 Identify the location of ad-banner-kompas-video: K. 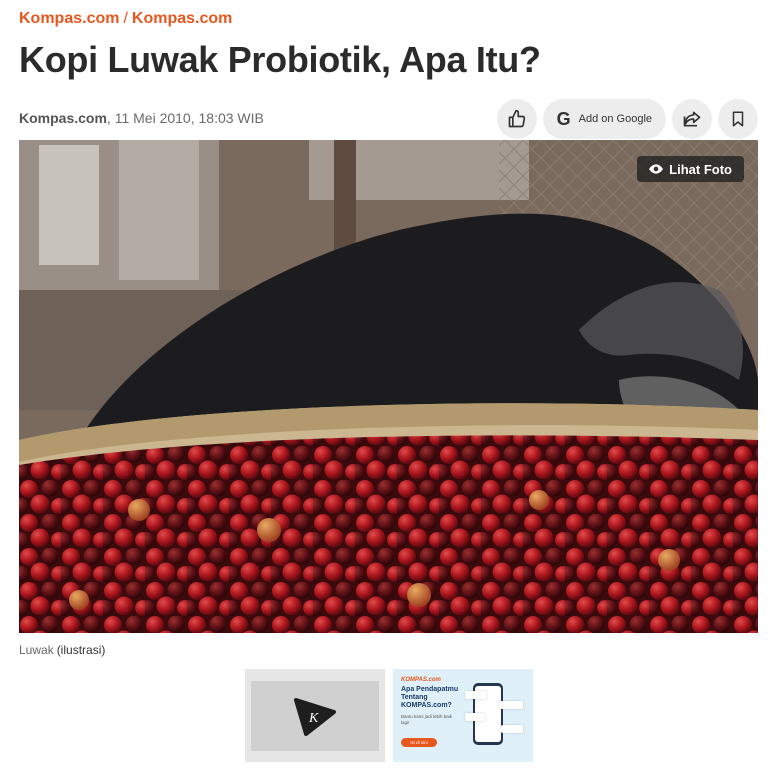
(315, 715).